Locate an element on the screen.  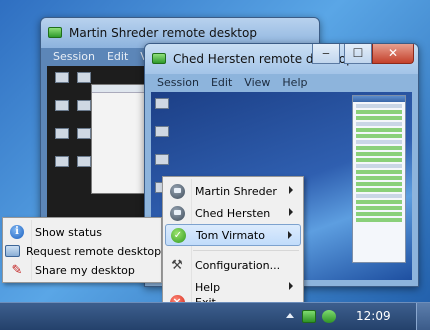
tools-icon: ⚒ is located at coordinates (177, 265).